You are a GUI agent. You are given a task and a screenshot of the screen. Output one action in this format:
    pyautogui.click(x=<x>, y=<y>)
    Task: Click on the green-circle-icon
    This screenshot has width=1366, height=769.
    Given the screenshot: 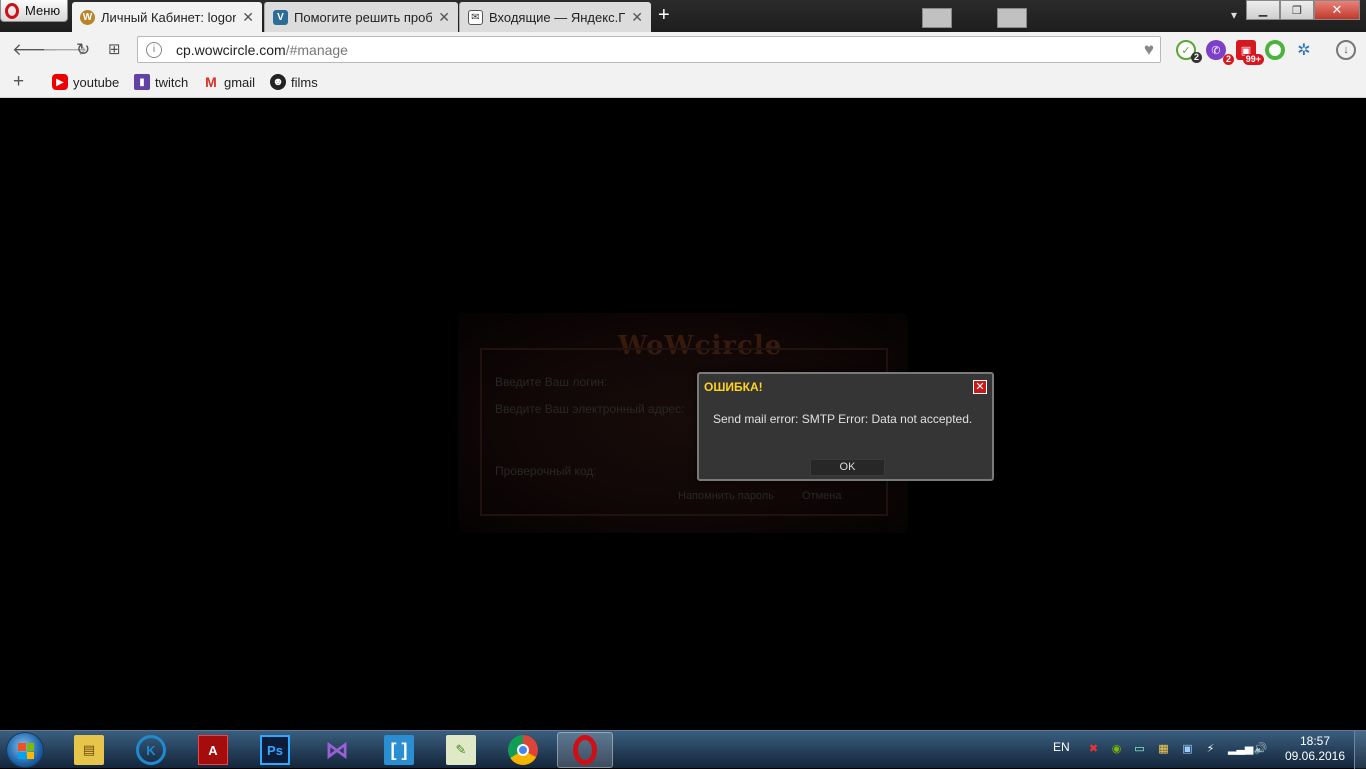 What is the action you would take?
    pyautogui.click(x=1275, y=50)
    